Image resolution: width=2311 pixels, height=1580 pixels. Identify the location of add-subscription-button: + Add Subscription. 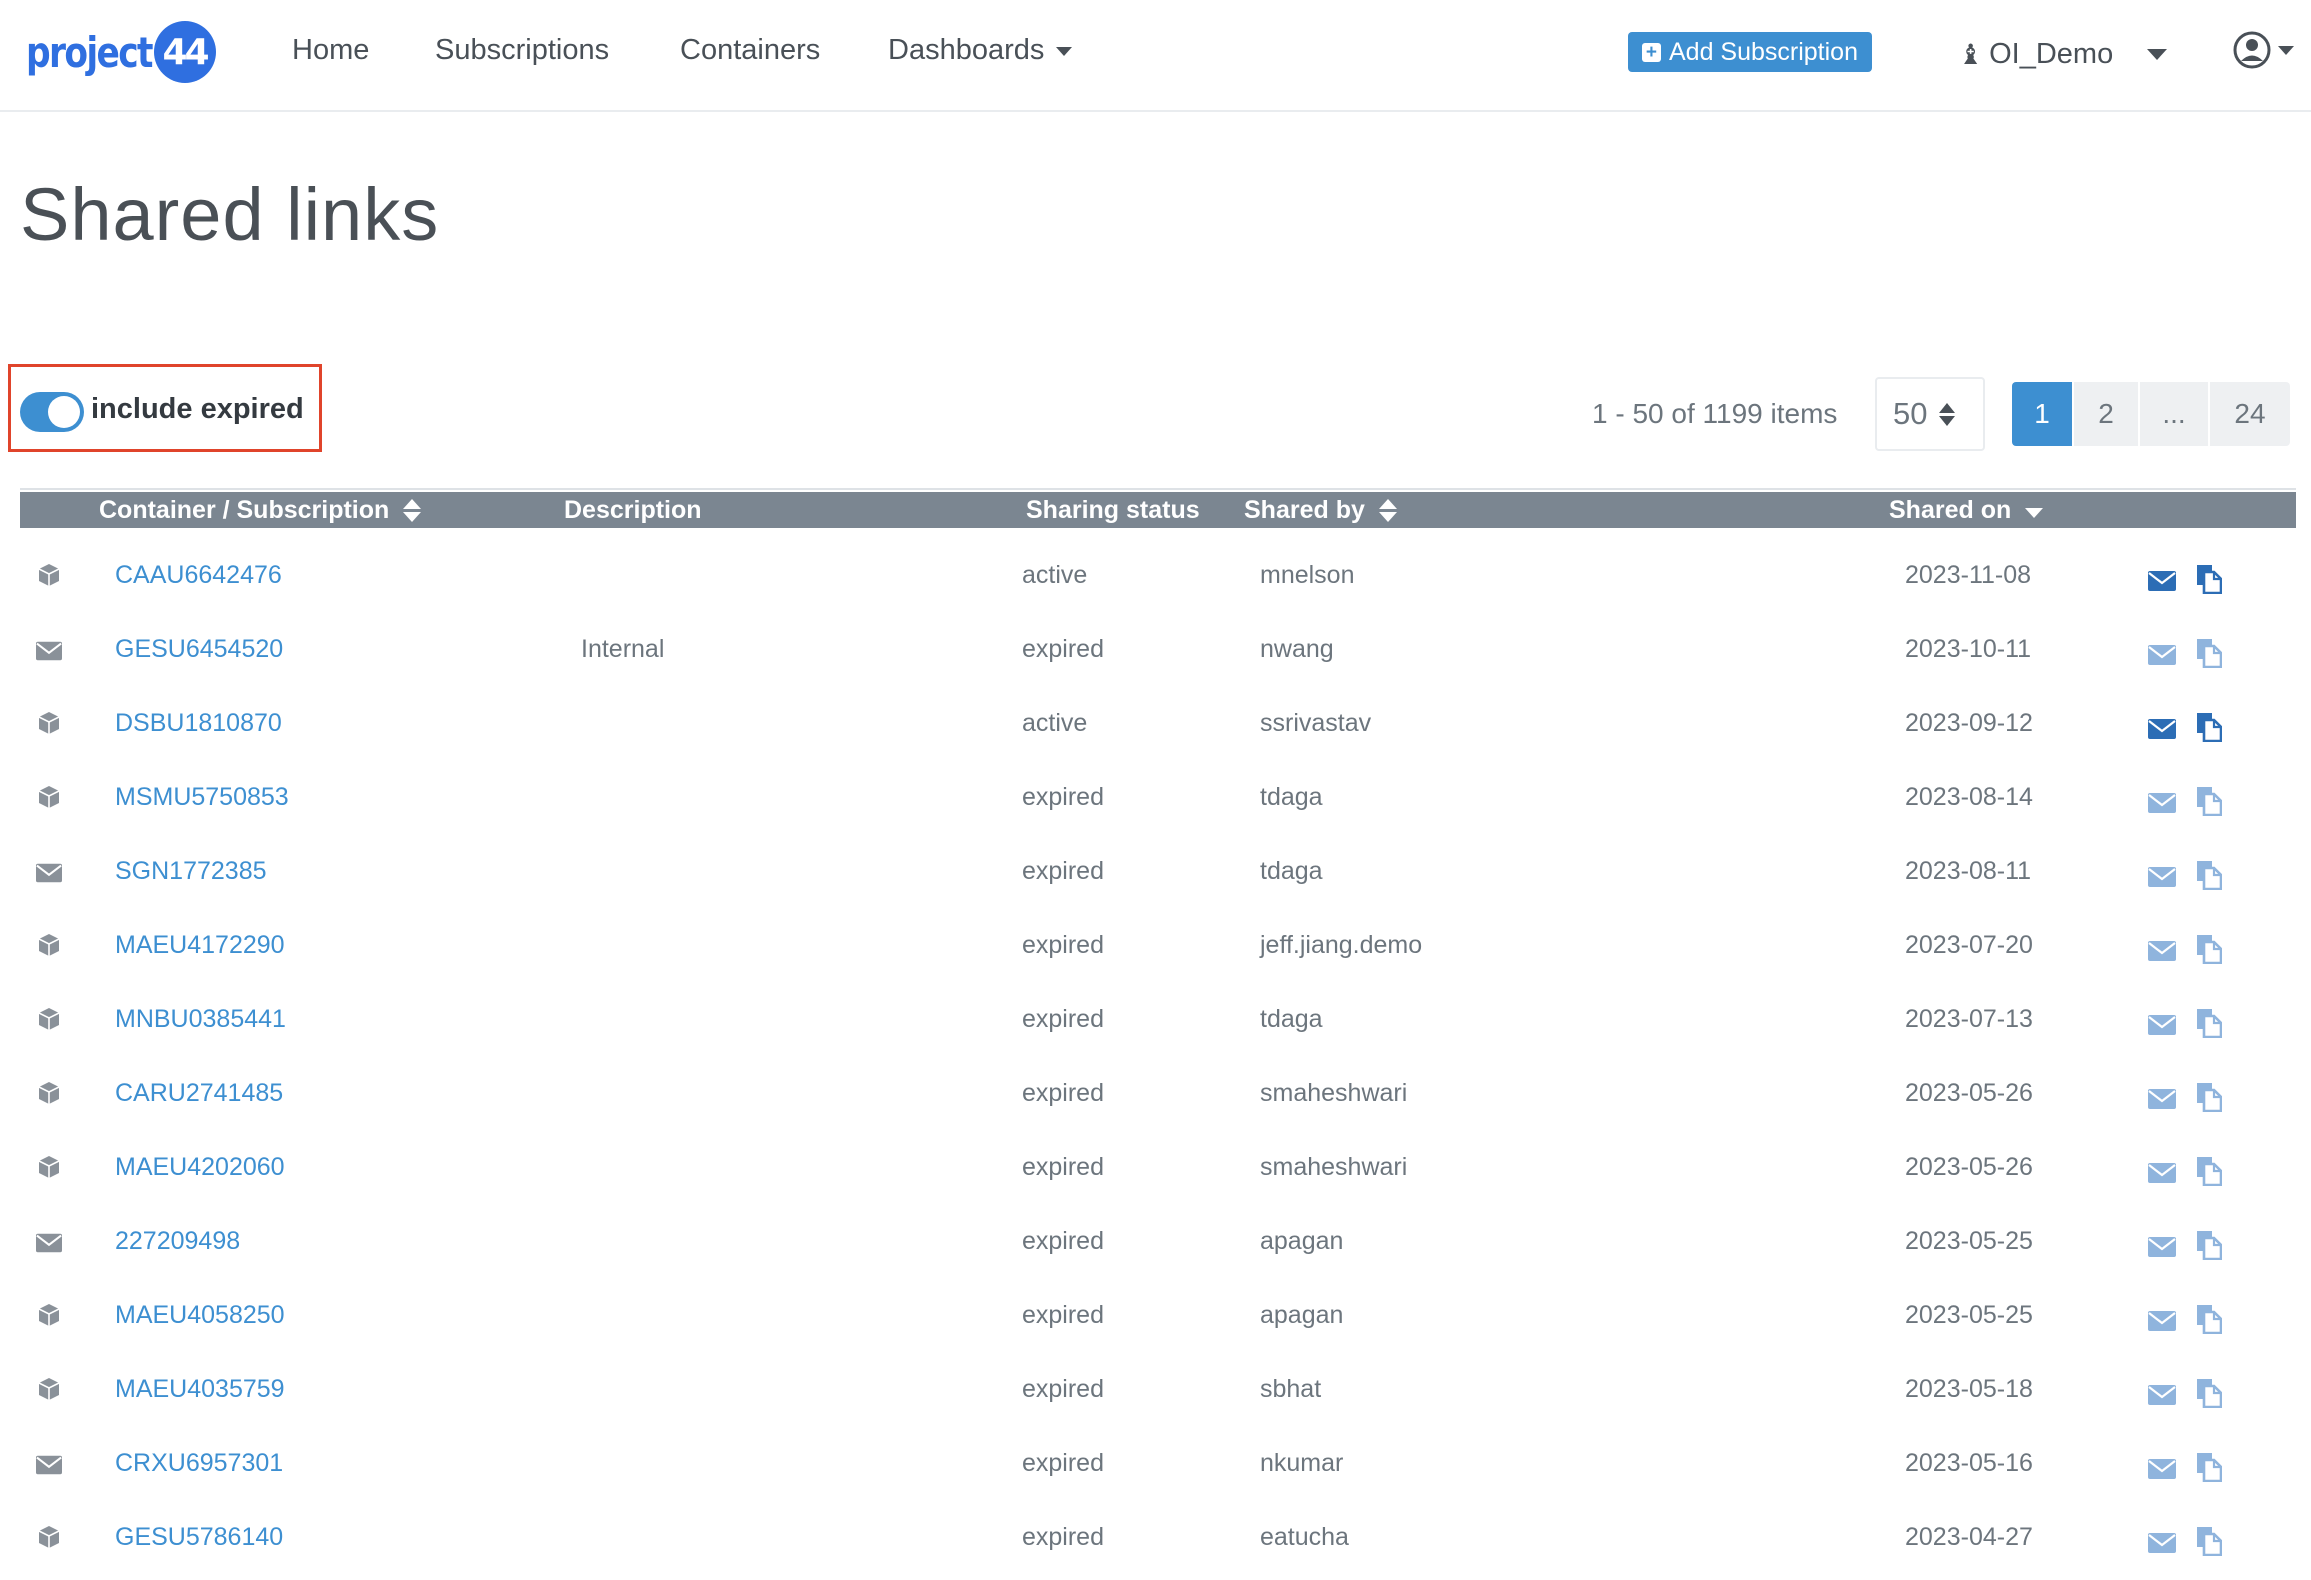
(1750, 52).